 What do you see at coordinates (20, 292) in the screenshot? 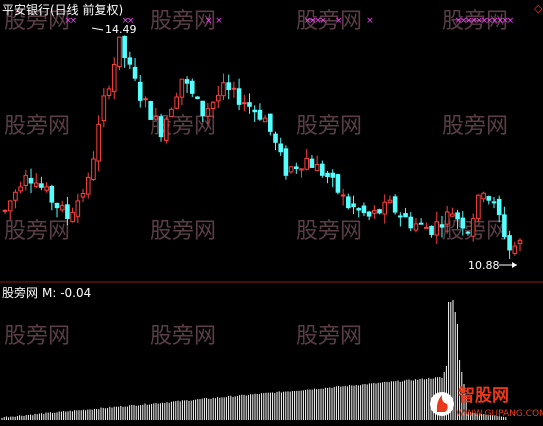
I see `indicator-title: 股旁网` at bounding box center [20, 292].